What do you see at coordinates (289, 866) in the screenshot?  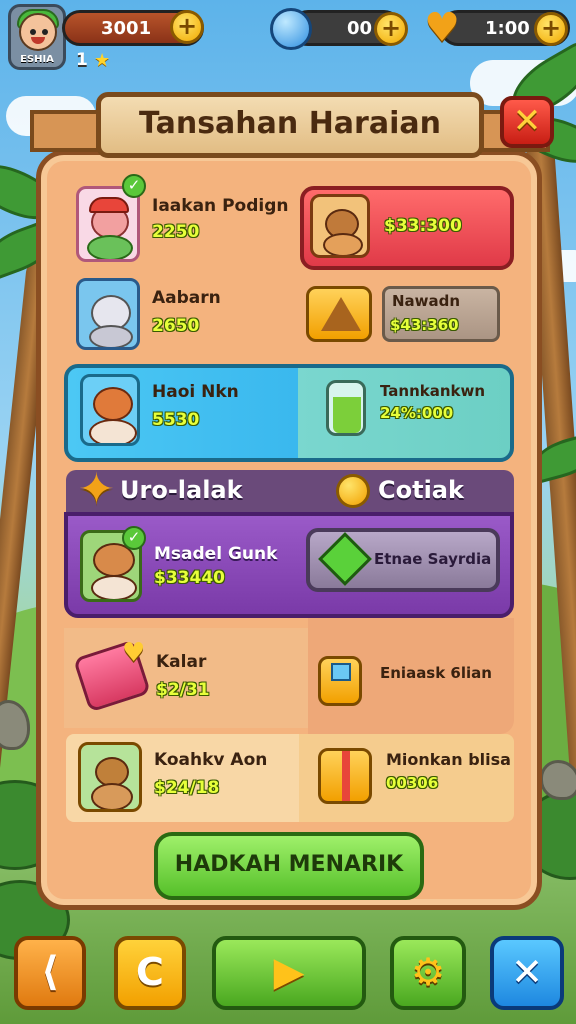 I see `claim-button: HADKAH MENARIK` at bounding box center [289, 866].